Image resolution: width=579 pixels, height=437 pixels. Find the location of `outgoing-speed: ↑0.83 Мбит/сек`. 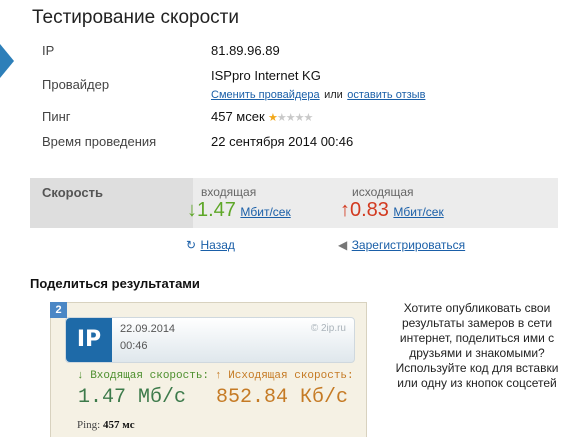

outgoing-speed: ↑0.83 Мбит/сек is located at coordinates (392, 210).